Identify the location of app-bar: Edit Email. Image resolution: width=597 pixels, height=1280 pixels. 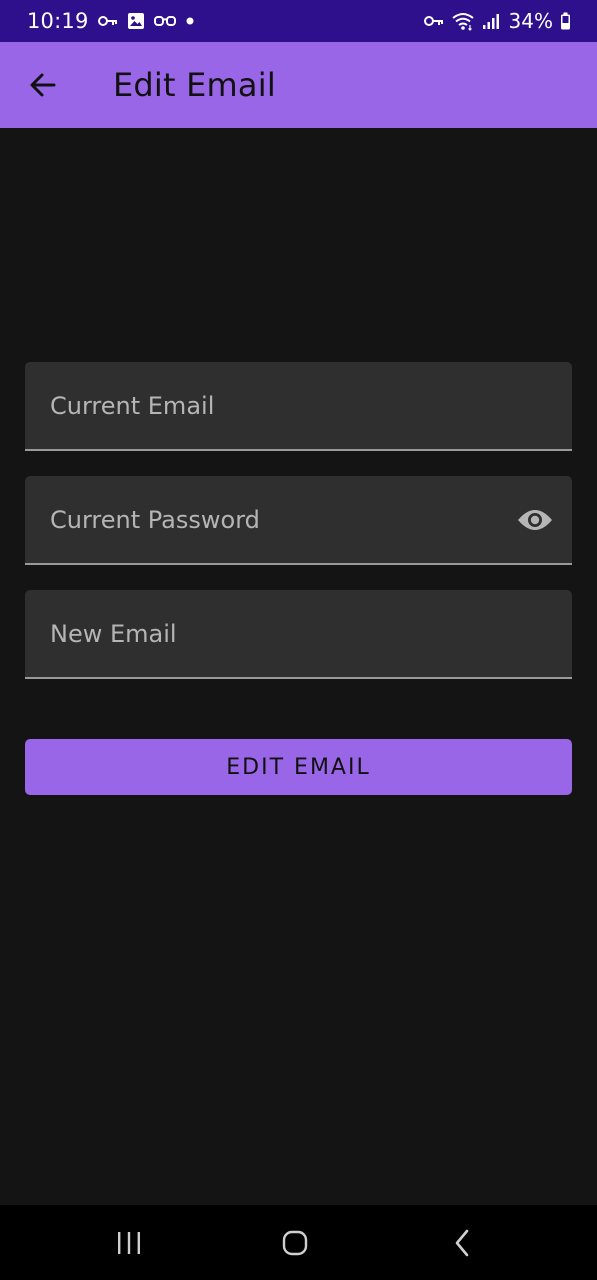
(298, 85).